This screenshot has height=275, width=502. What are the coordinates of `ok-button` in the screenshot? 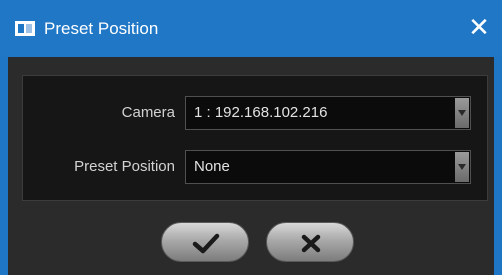 It's located at (205, 242).